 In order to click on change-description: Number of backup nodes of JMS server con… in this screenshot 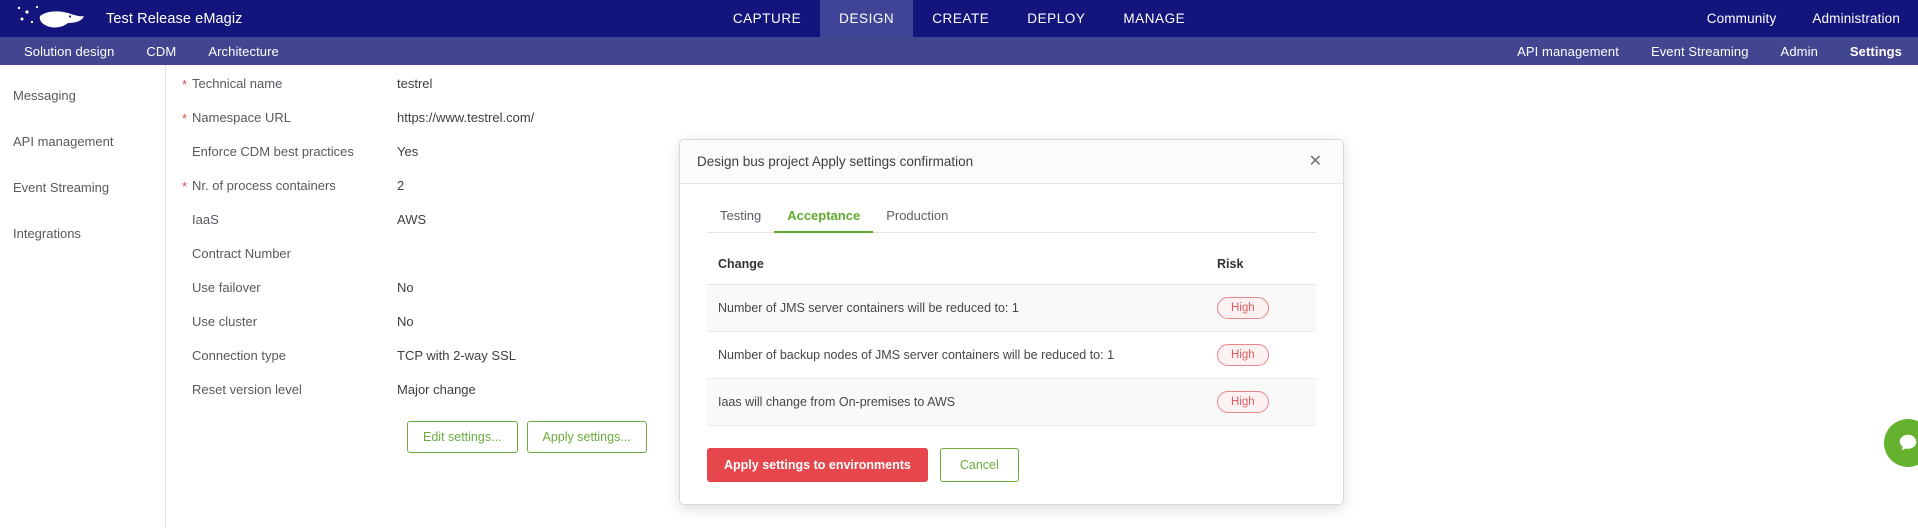, I will do `click(956, 355)`.